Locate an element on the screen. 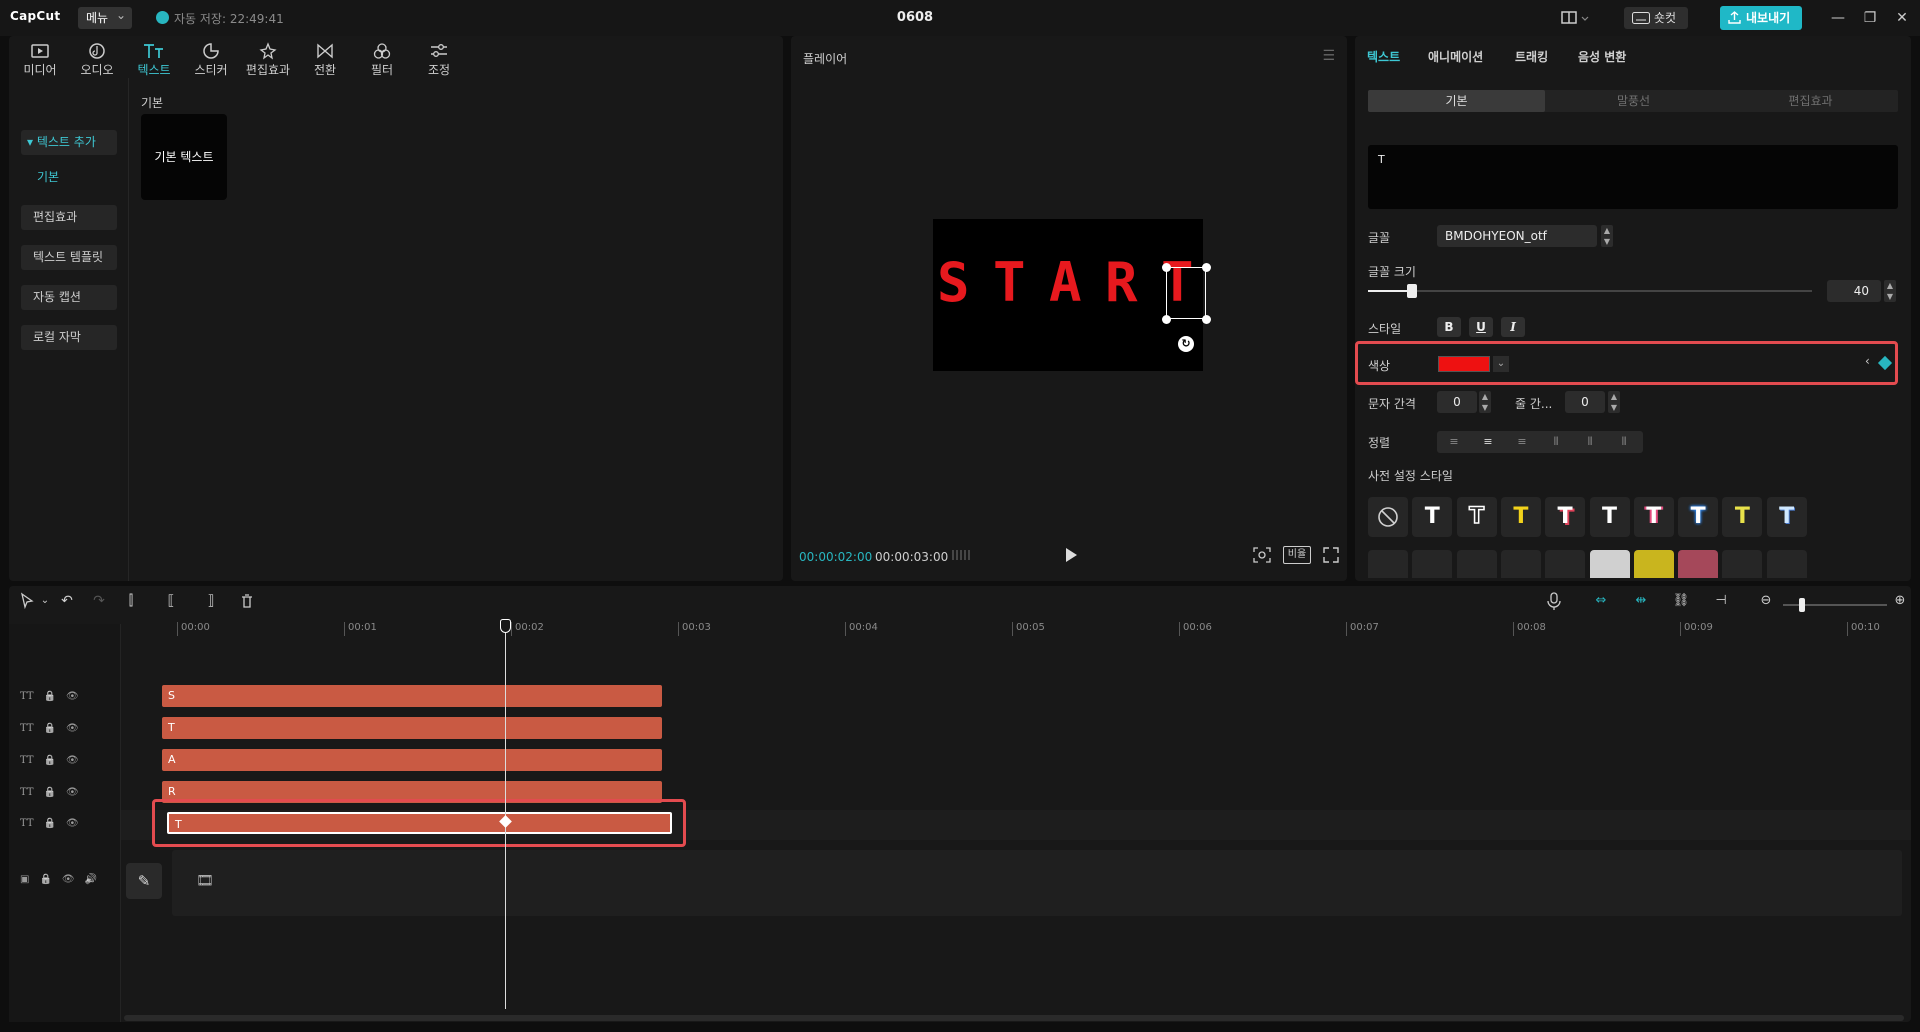  tab-text: 텍스트 is located at coordinates (154, 60).